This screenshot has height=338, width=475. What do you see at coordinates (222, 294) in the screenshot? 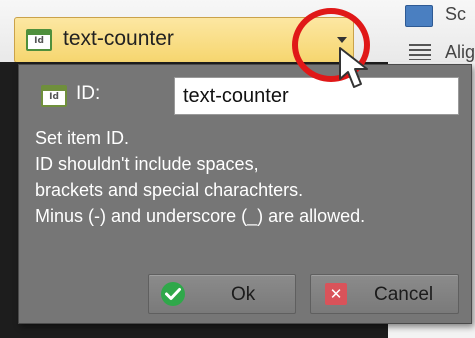
I see `ok-button: Ok` at bounding box center [222, 294].